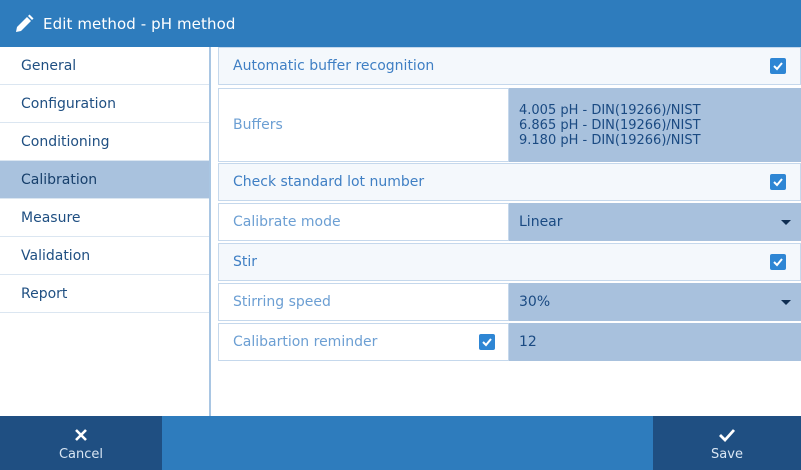 The width and height of the screenshot is (801, 470). Describe the element at coordinates (334, 66) in the screenshot. I see `auto-buffer-label: Automatic buffer recognition` at that location.